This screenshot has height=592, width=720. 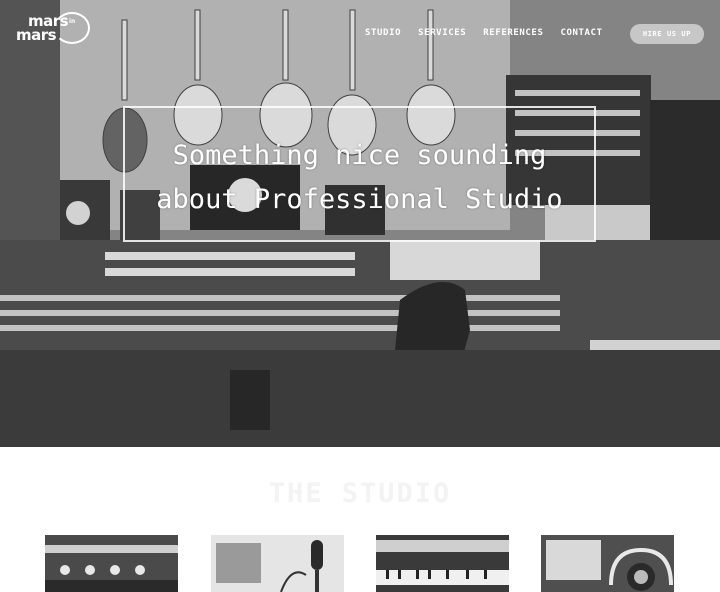 I want to click on hero-title-line-1: Something nice sounding, so click(x=359, y=155).